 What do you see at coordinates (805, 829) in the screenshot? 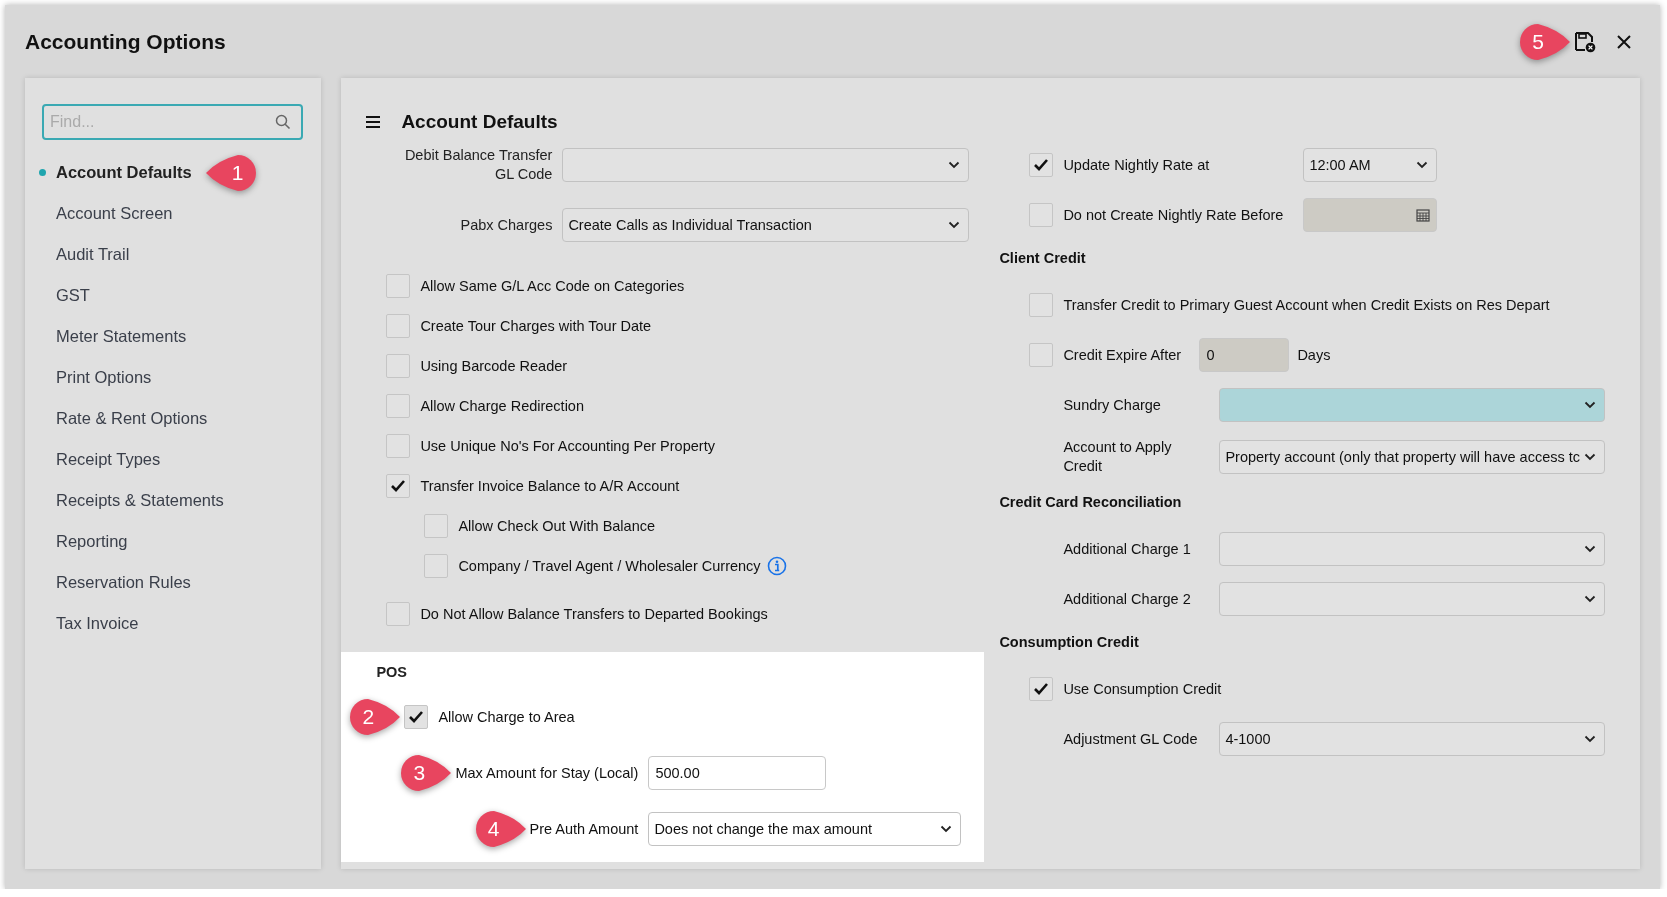
I see `dropdown: Does not change the max amount` at bounding box center [805, 829].